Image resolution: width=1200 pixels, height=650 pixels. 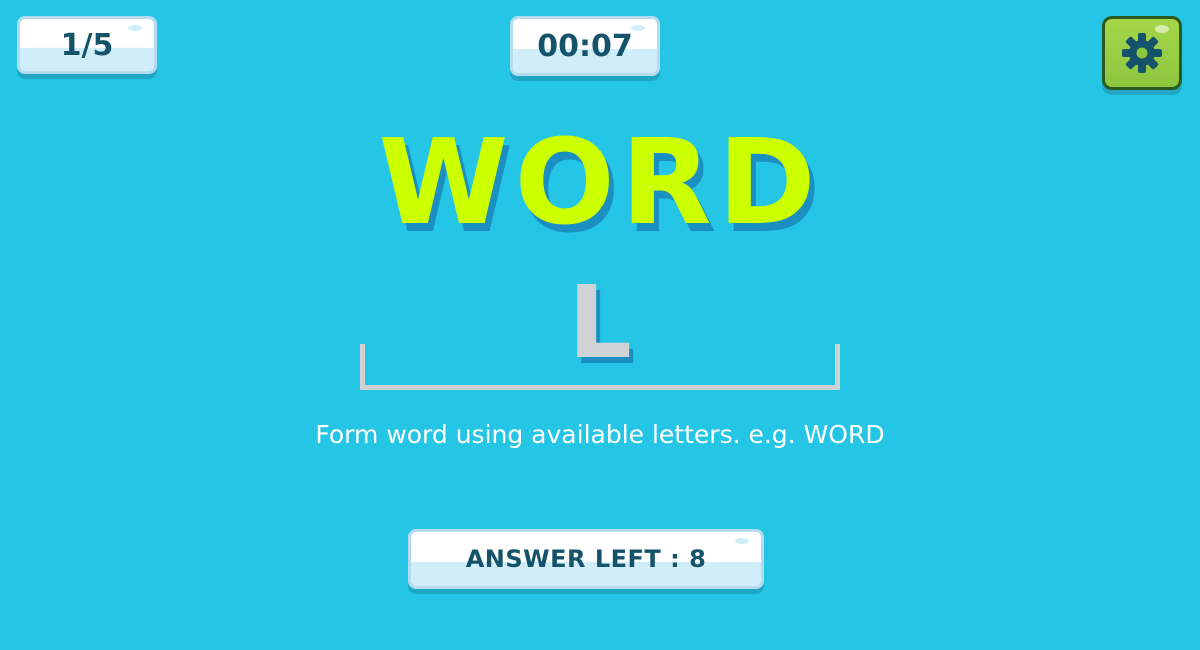 I want to click on answer-input-slot, so click(x=600, y=367).